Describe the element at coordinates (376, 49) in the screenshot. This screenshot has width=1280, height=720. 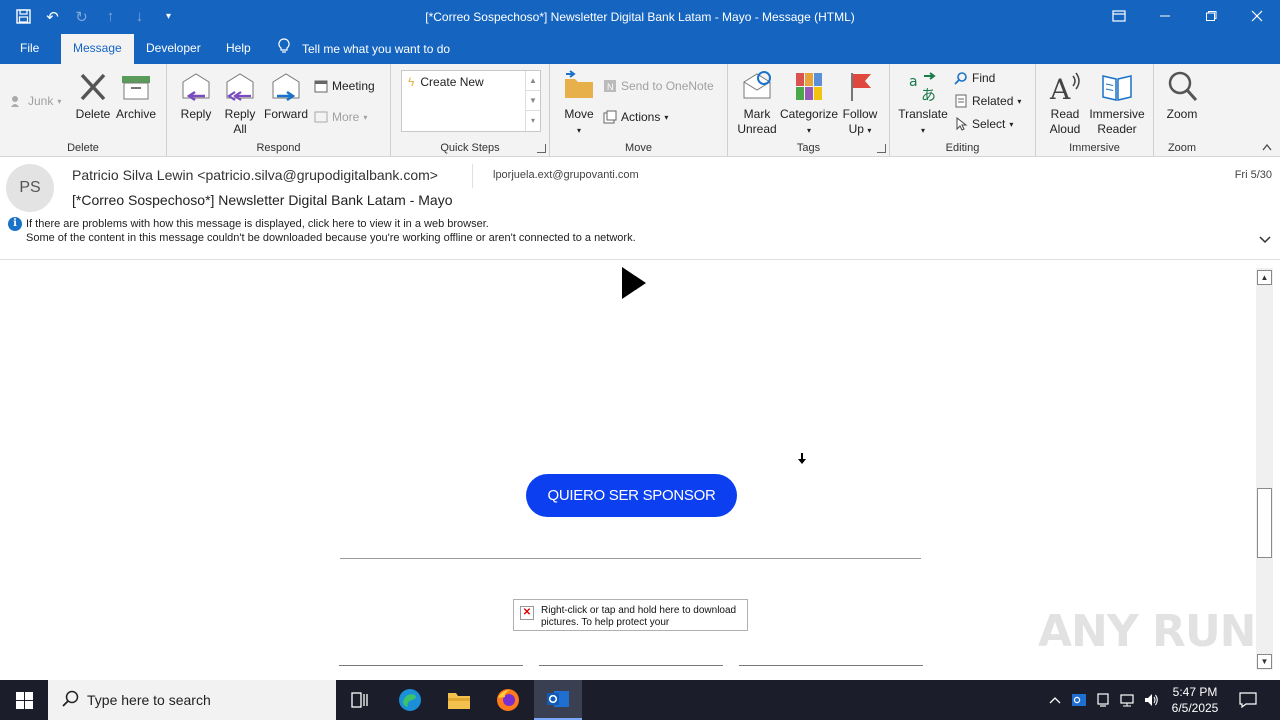
I see `tell-me-text: Tell me what you want to do` at that location.